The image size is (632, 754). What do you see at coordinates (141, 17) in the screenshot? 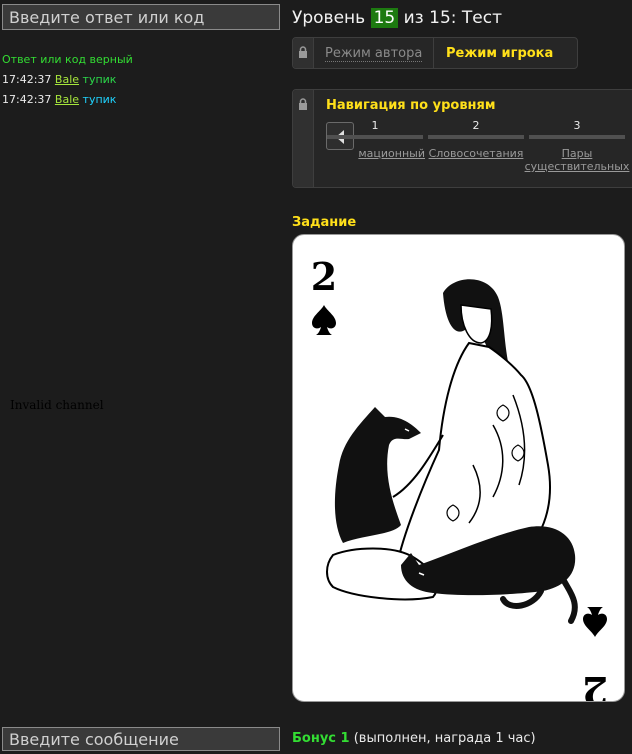
I see `answer-input` at bounding box center [141, 17].